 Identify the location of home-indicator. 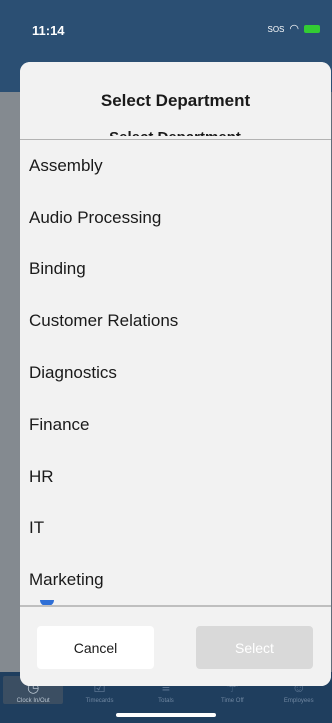
(166, 715).